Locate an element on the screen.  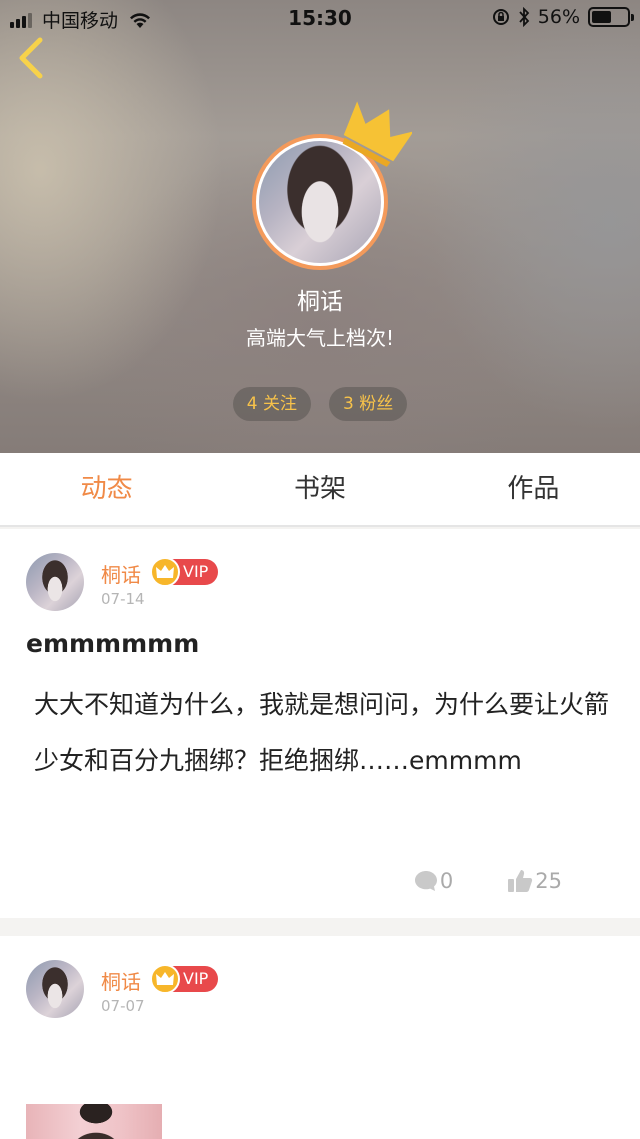
profile-username: 桐话 is located at coordinates (320, 302).